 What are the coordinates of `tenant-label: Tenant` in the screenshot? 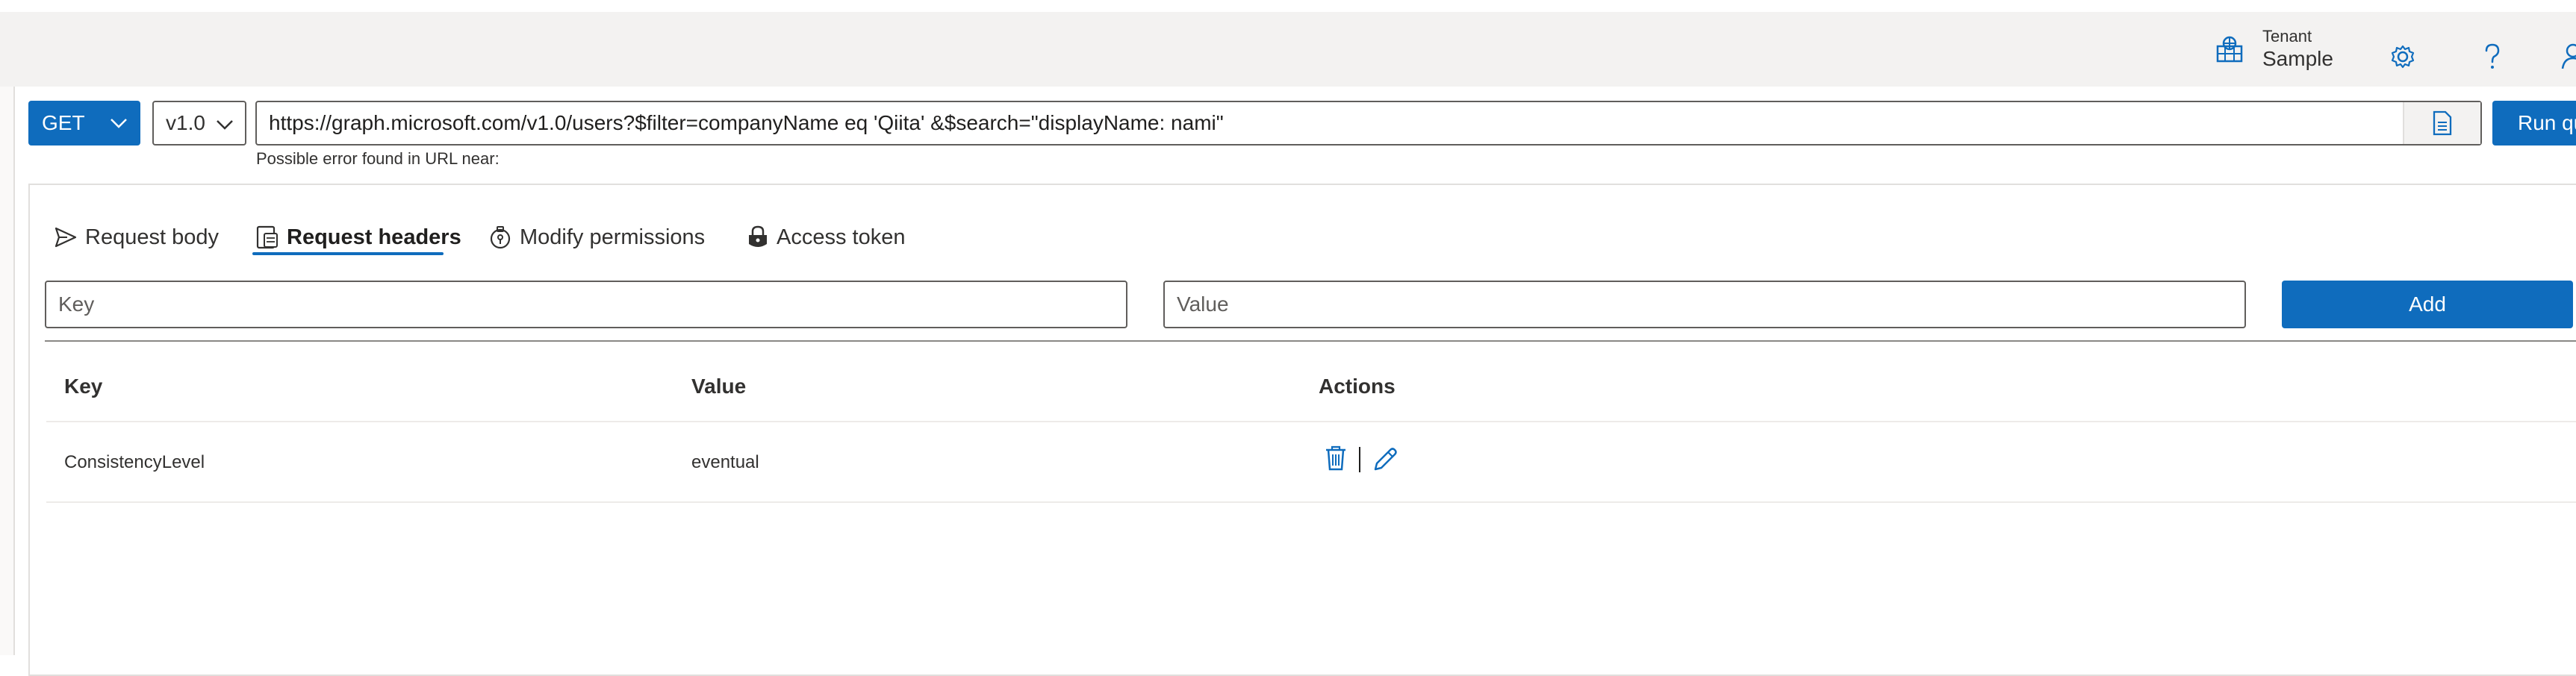 It's located at (2287, 36).